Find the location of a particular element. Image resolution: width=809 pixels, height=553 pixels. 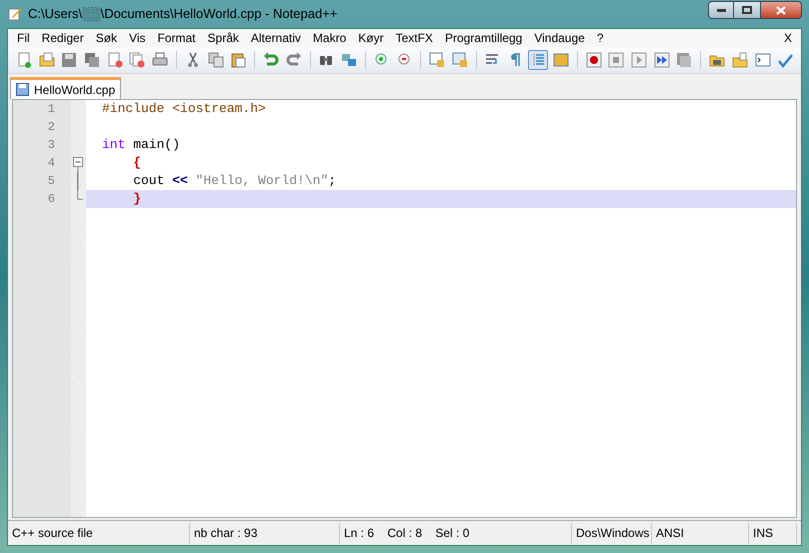

line-number: 6 is located at coordinates (51, 199).